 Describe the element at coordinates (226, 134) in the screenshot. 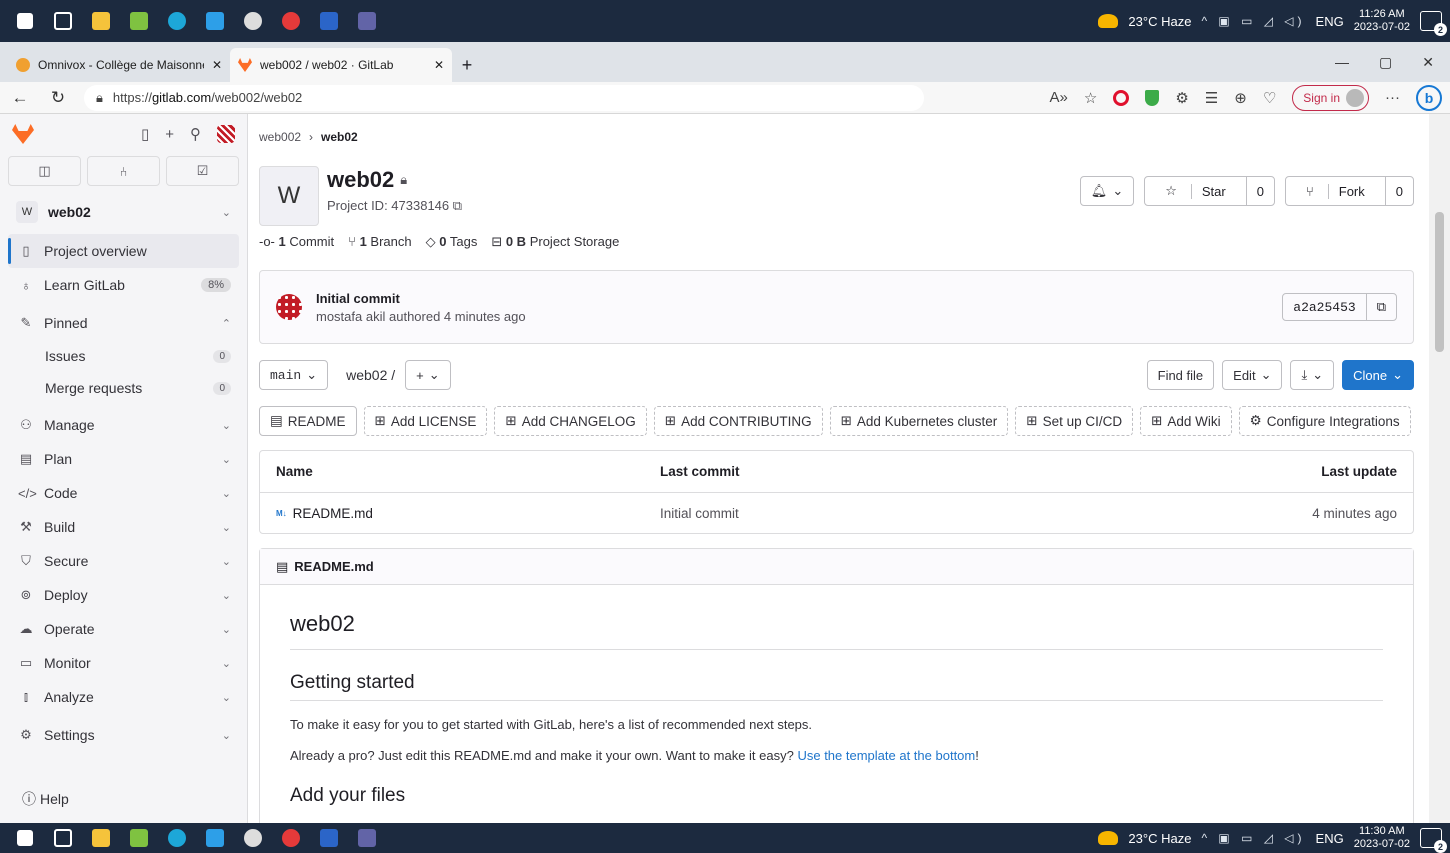

I see `user-avatar` at that location.